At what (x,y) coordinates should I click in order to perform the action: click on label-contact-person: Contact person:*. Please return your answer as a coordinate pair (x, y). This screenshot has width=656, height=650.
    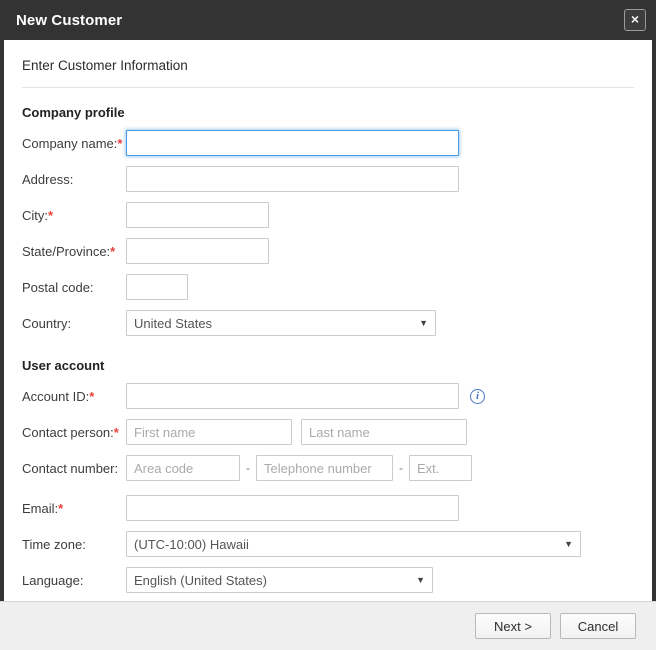
    Looking at the image, I should click on (74, 432).